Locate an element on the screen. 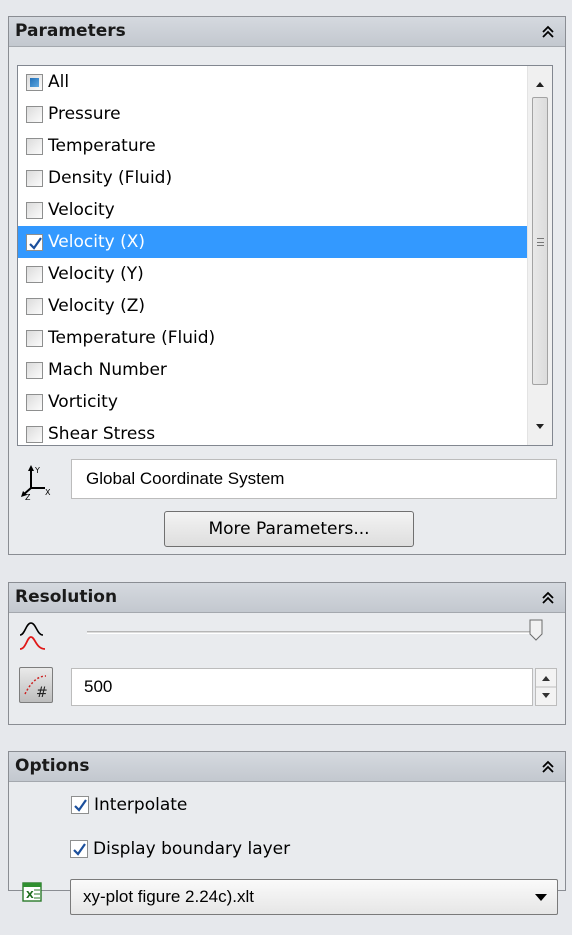 The height and width of the screenshot is (935, 572). parameter-item: Mach Number is located at coordinates (273, 370).